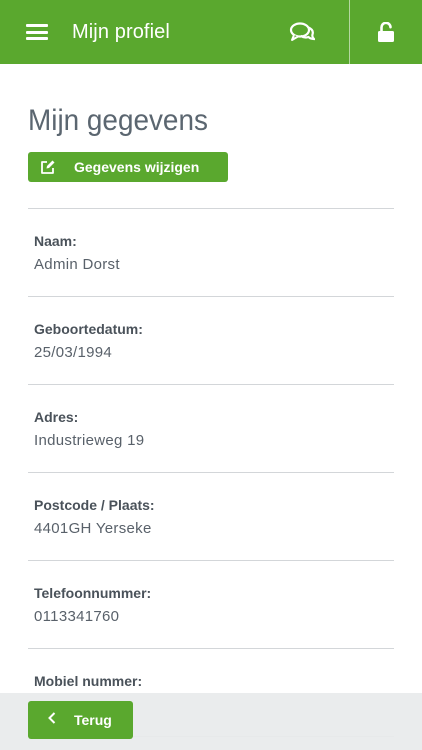 The width and height of the screenshot is (422, 750). Describe the element at coordinates (118, 120) in the screenshot. I see `page-title: Mijn gegevens` at that location.